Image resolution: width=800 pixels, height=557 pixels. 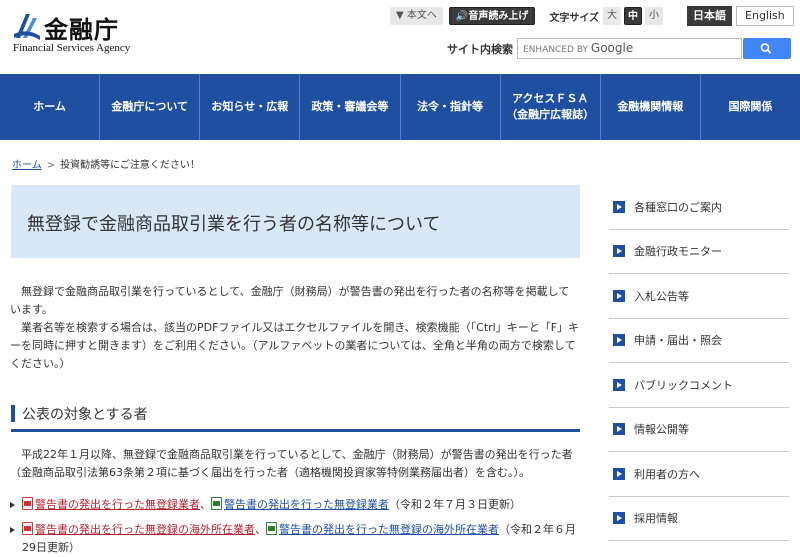 I want to click on sidebar-item-label: 金融行政モニター, so click(x=678, y=252).